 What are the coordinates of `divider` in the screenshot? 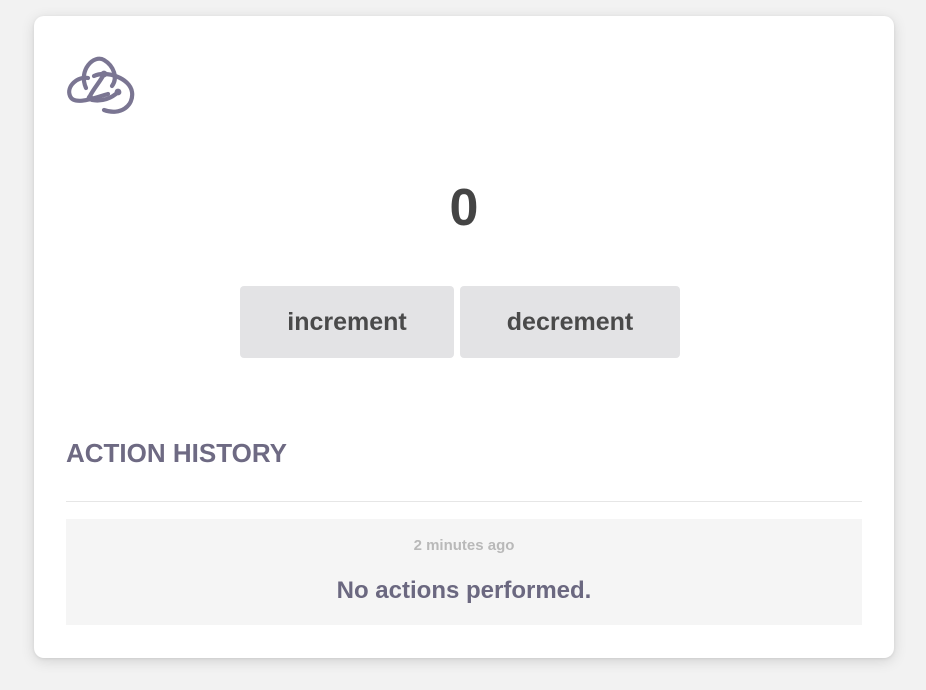 It's located at (464, 501).